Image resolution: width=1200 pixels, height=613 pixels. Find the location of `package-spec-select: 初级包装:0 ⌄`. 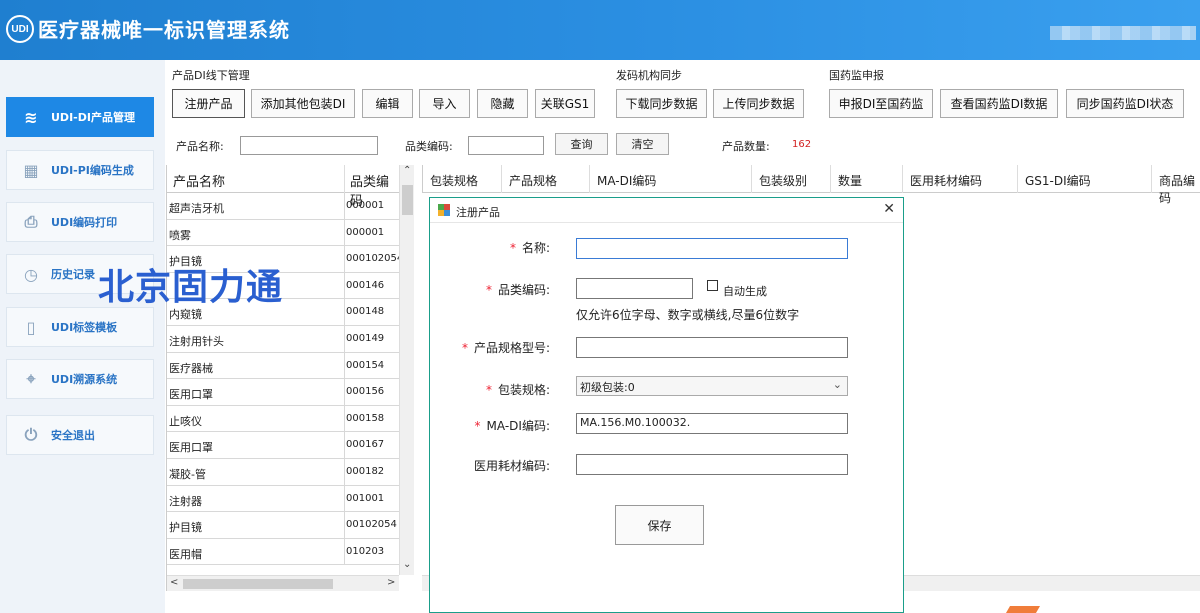

package-spec-select: 初级包装:0 ⌄ is located at coordinates (712, 386).